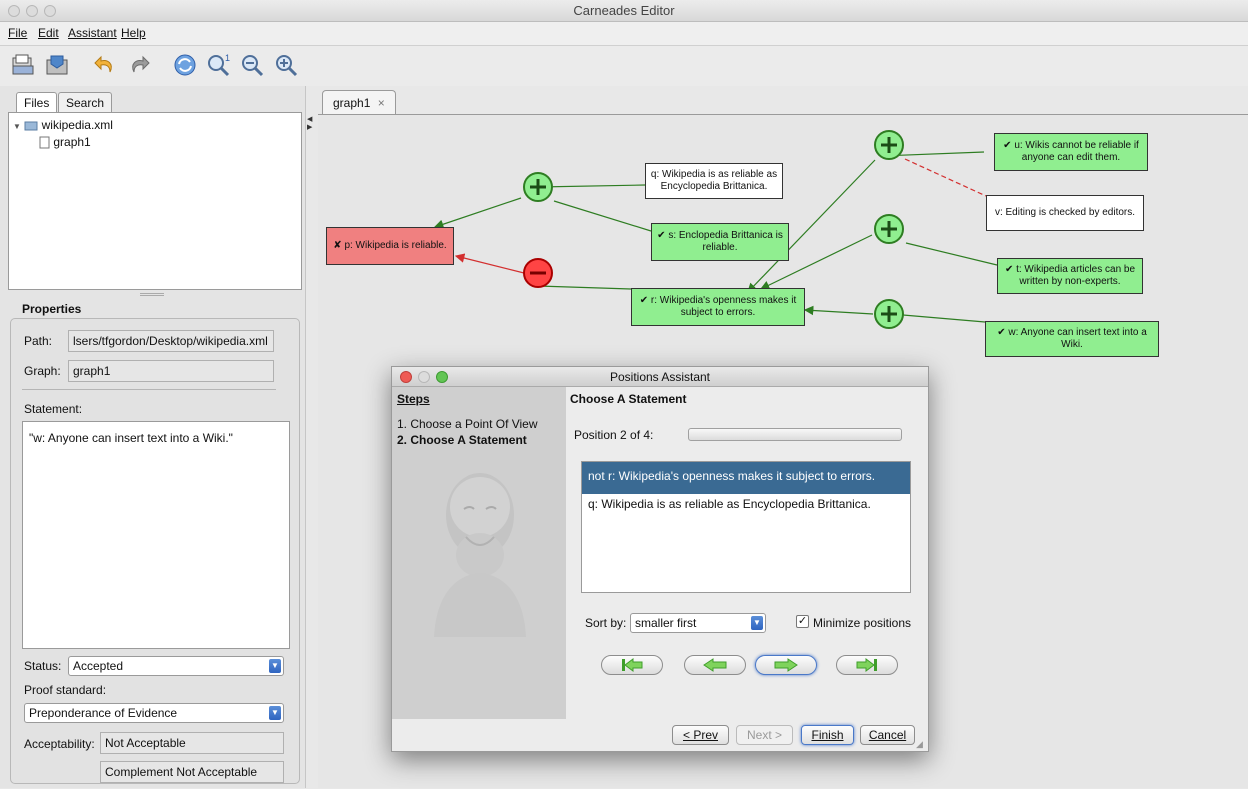 This screenshot has height=789, width=1248. I want to click on tree-root-item: ▼ wikipedia.xml, so click(63, 125).